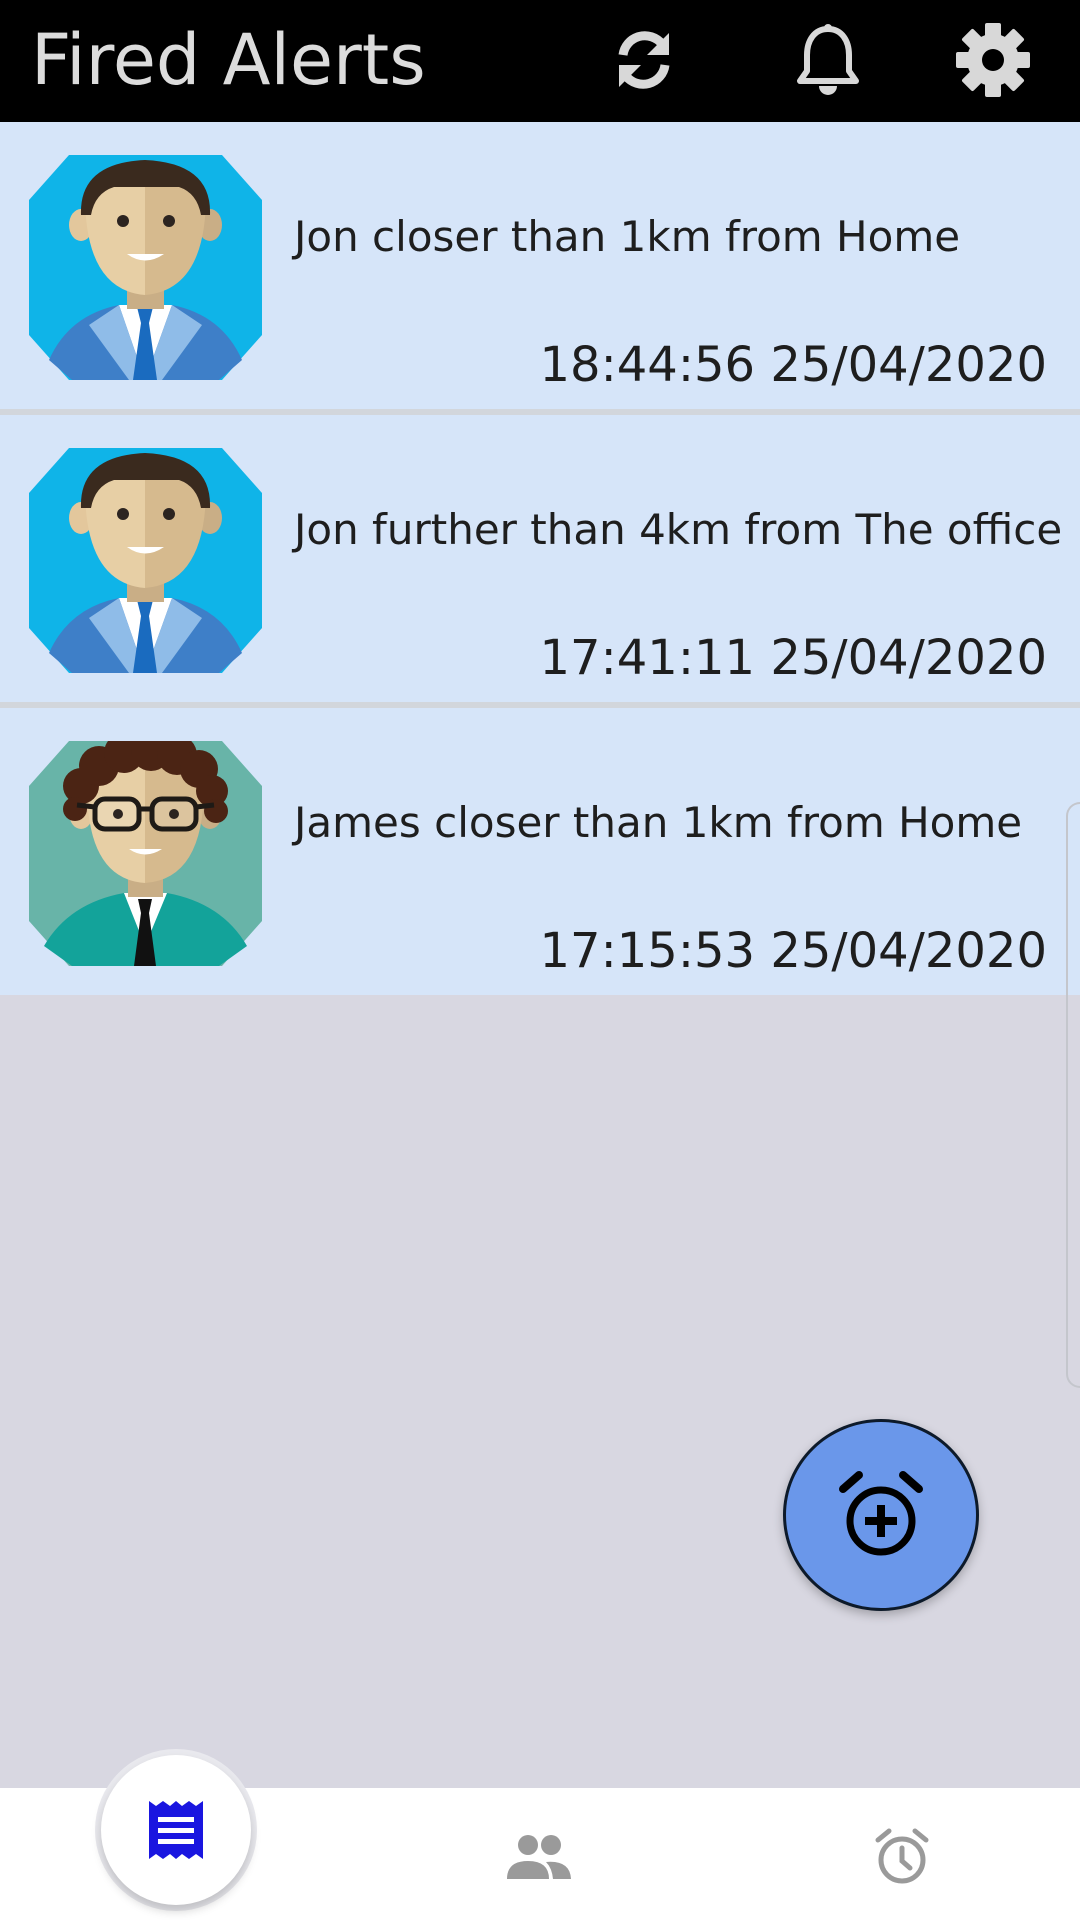 The height and width of the screenshot is (1920, 1080). Describe the element at coordinates (793, 951) in the screenshot. I see `alert-timestamp: 17:15:53 25/04/2020` at that location.